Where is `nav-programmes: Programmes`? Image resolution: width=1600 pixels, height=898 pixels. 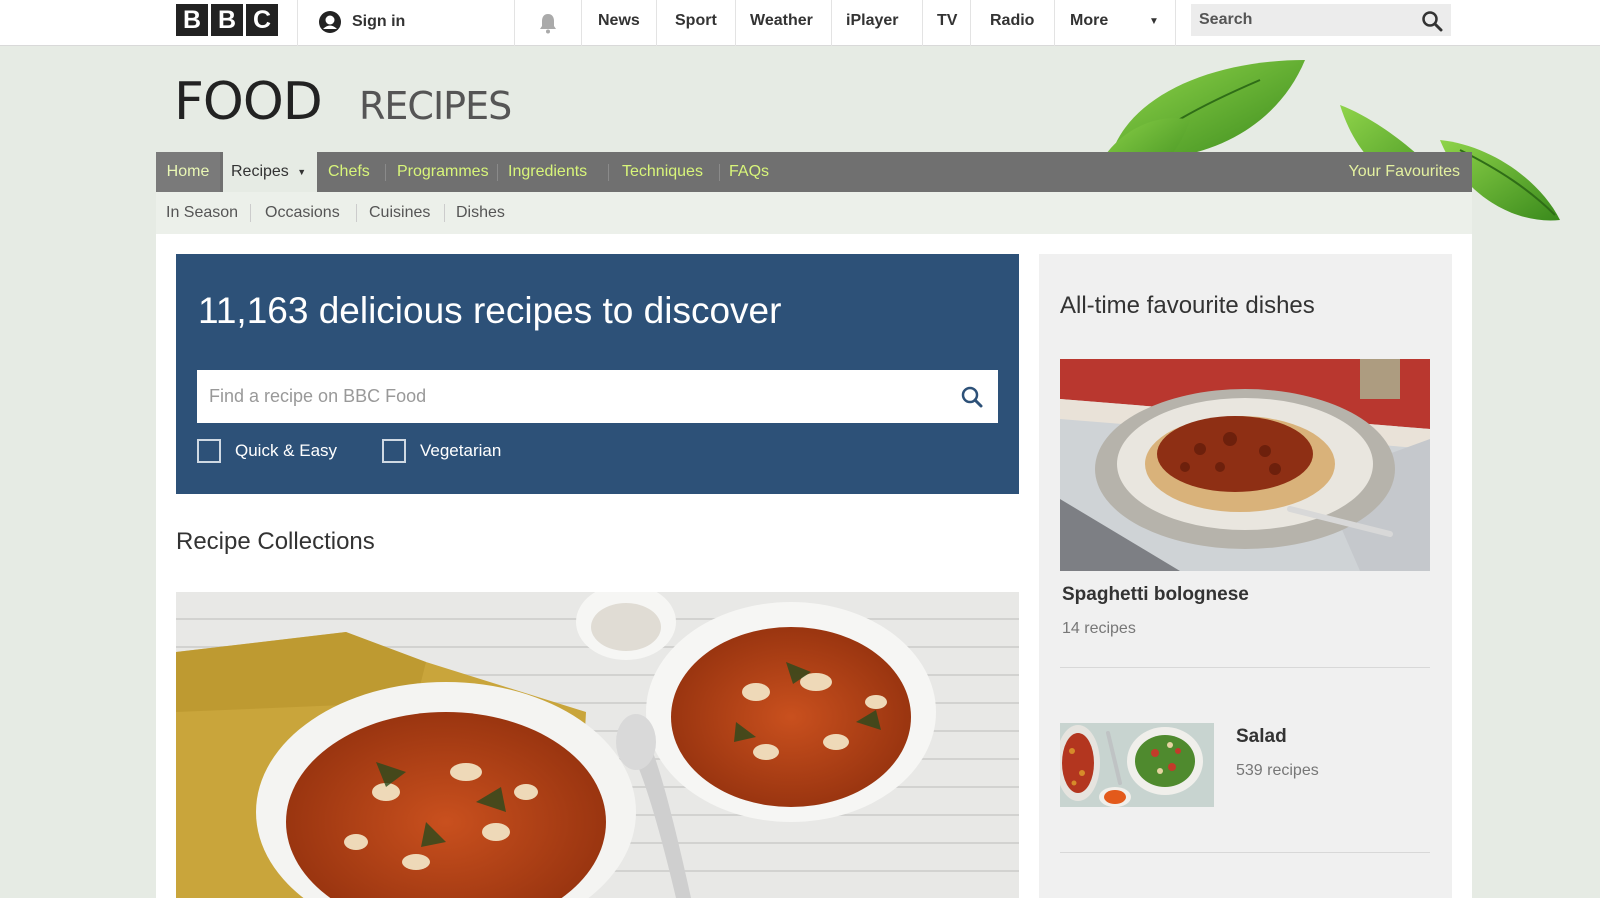
nav-programmes: Programmes is located at coordinates (443, 172).